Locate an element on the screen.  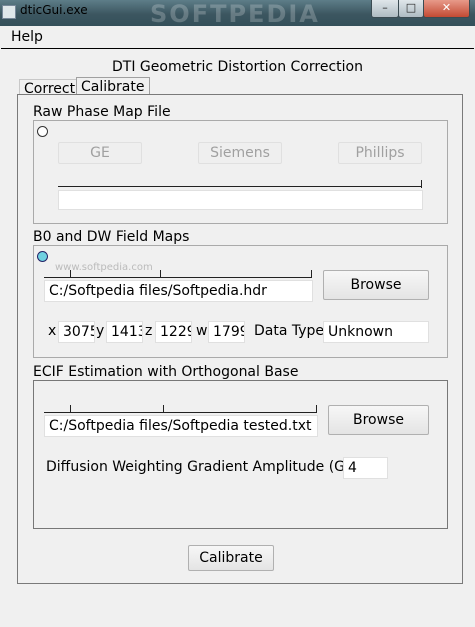
raw-phase-slider-tick is located at coordinates (421, 184).